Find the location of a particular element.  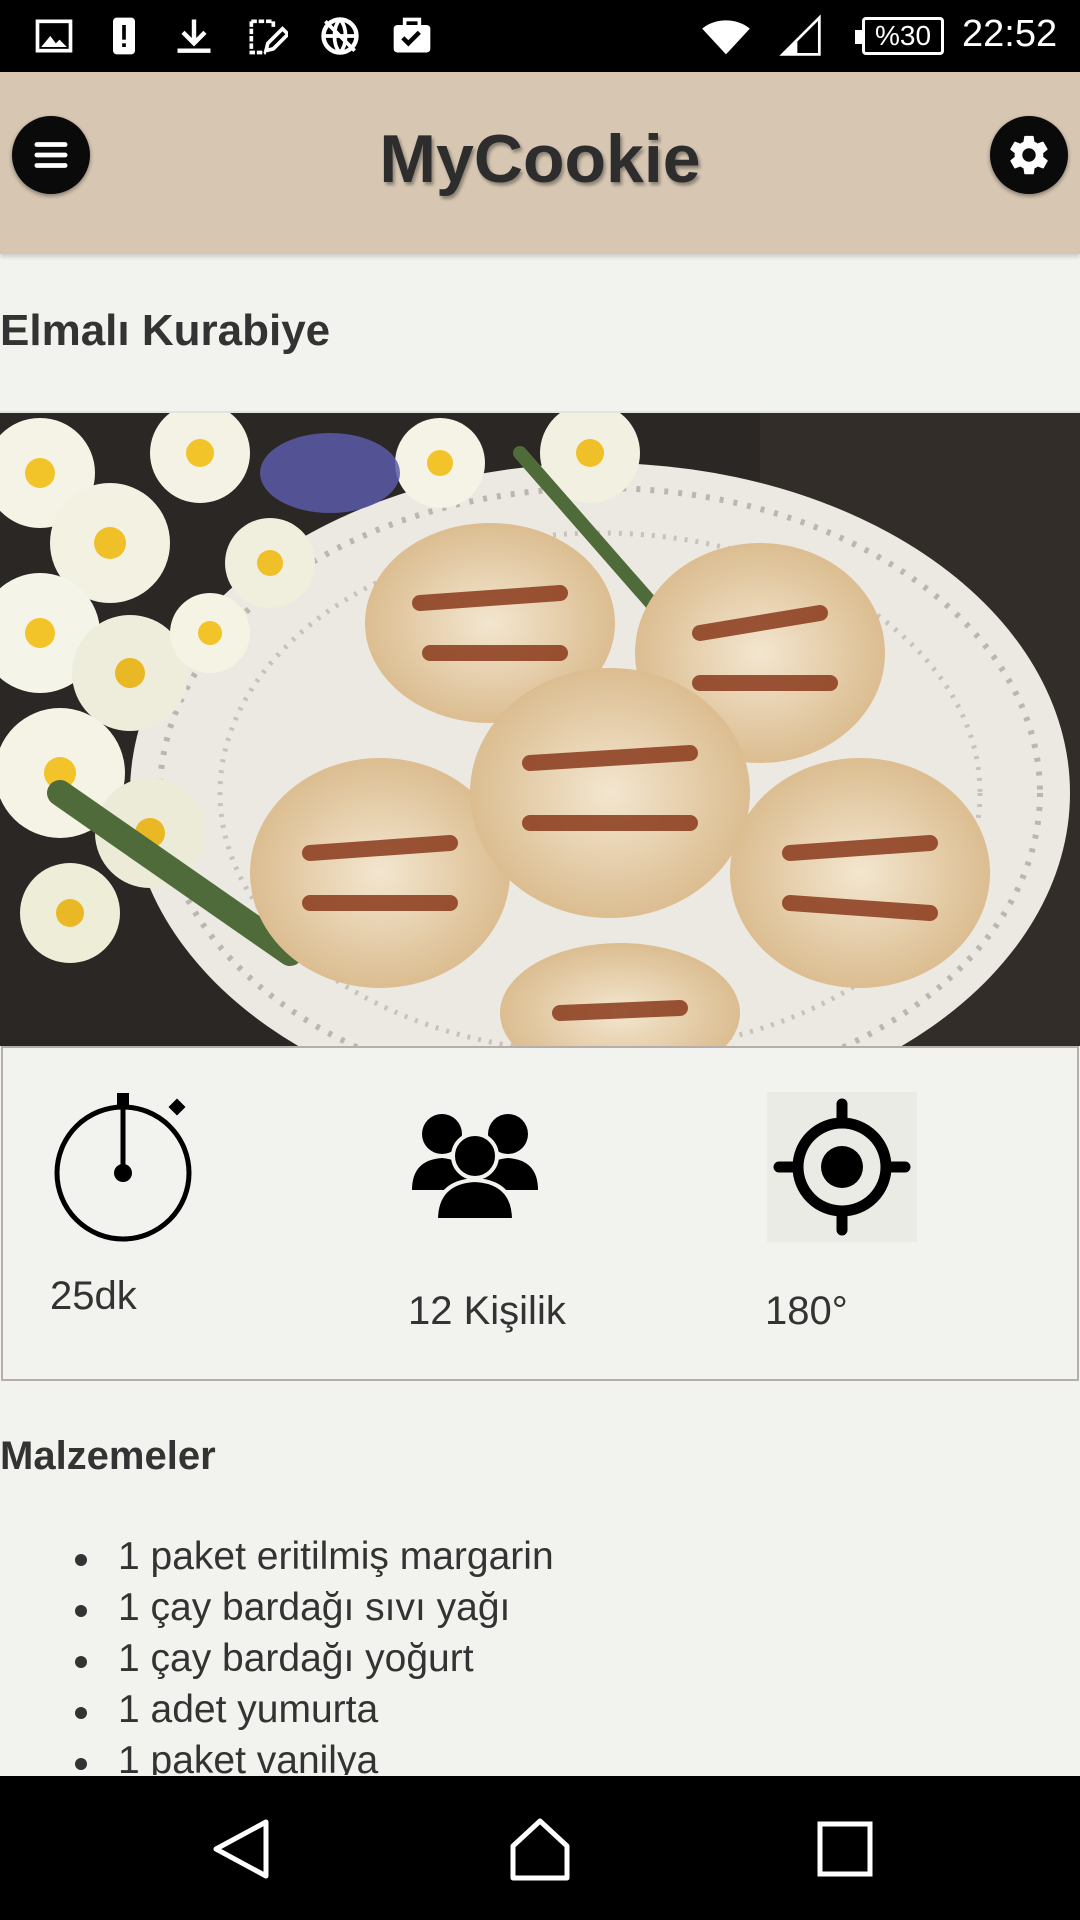

app-bar: MyCookie is located at coordinates (540, 163).